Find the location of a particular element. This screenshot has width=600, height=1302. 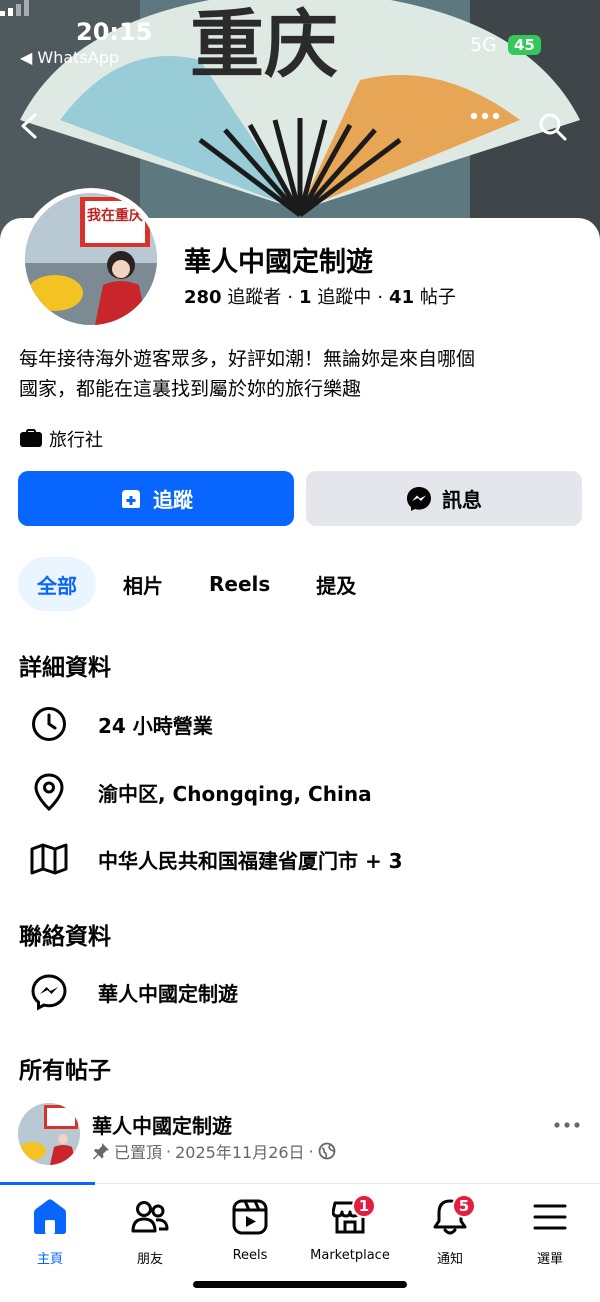

bio-line: 每年接待海外遊客眾多，好評如潮！無論妳是來自哪個 is located at coordinates (247, 359).